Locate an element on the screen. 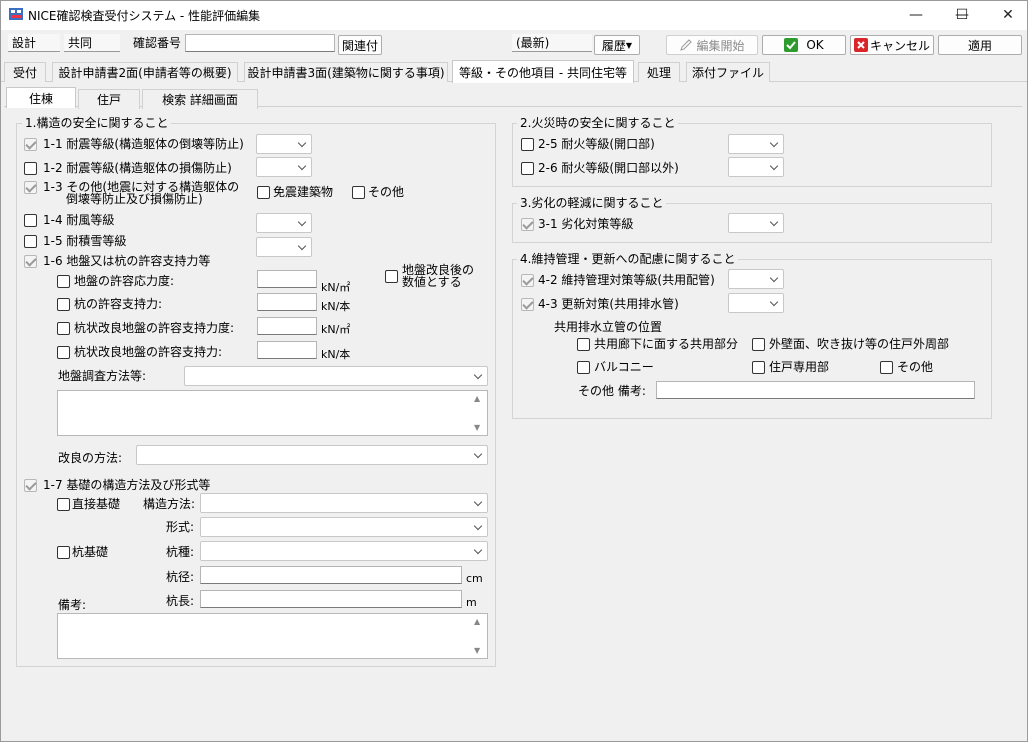  input-kuijou-ouryoku is located at coordinates (287, 326).